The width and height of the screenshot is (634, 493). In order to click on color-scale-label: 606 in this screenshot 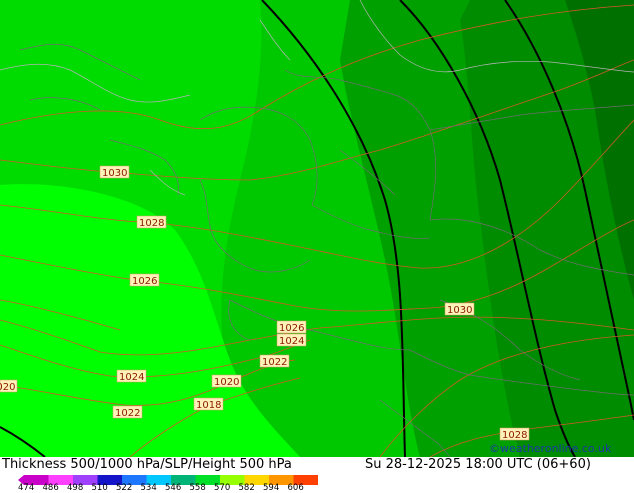, I will do `click(295, 488)`.